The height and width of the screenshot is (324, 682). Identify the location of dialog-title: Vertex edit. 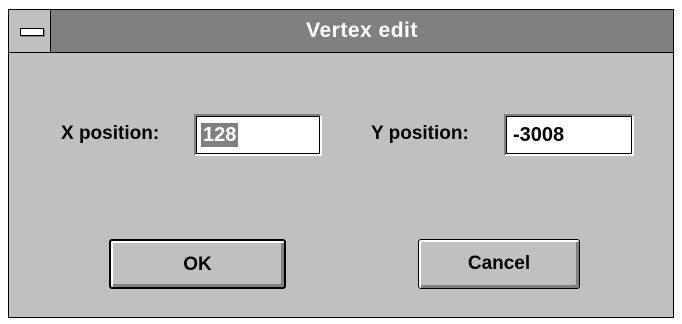
(362, 30).